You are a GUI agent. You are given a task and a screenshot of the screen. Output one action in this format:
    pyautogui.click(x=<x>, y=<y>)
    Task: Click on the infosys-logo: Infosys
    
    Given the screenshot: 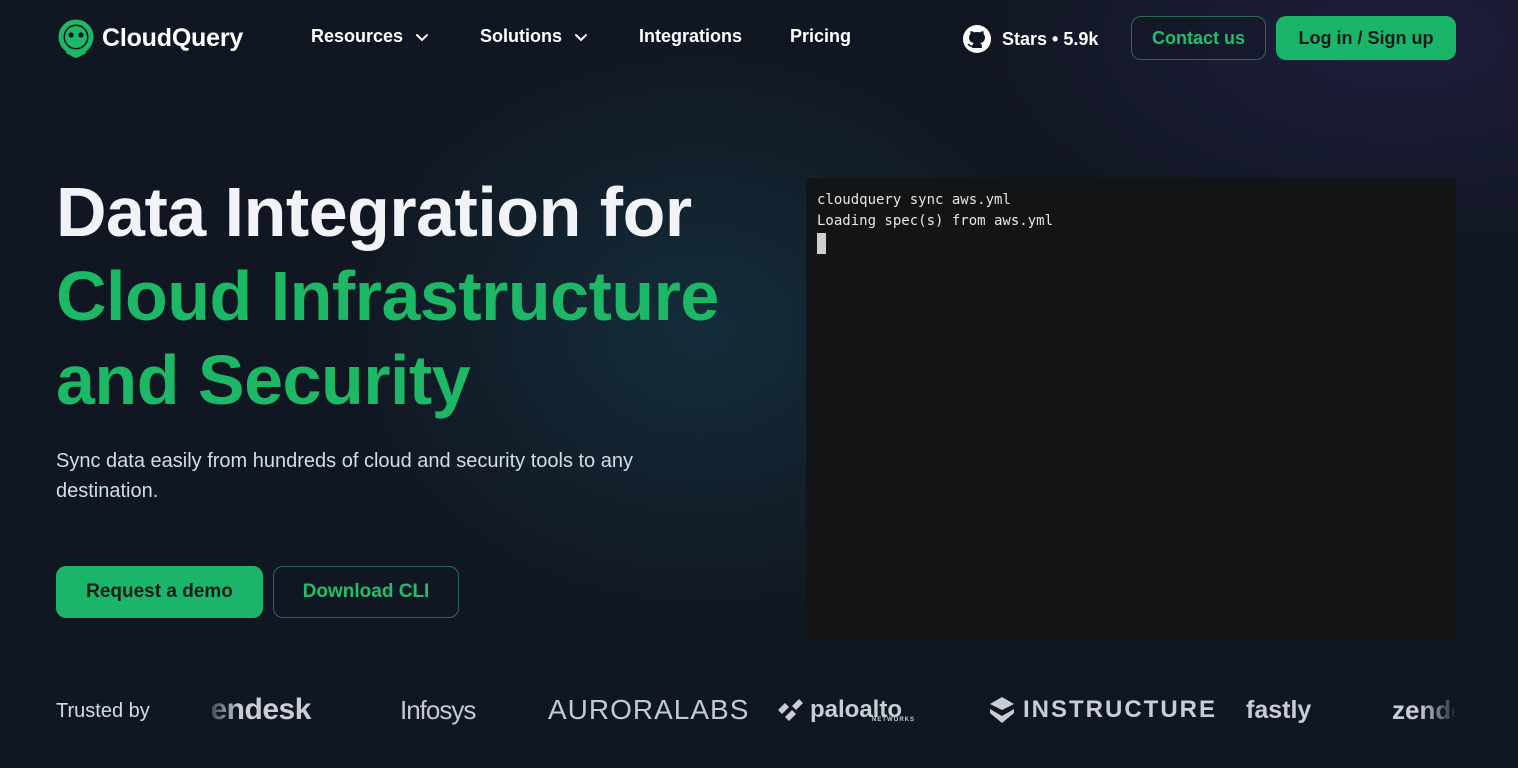 What is the action you would take?
    pyautogui.click(x=438, y=710)
    